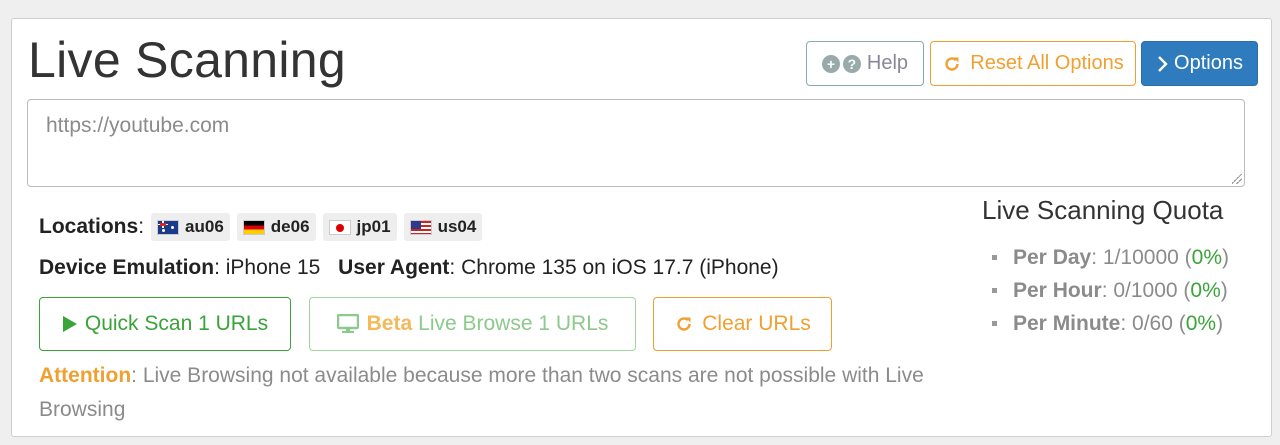 The width and height of the screenshot is (1280, 445). What do you see at coordinates (89, 226) in the screenshot?
I see `locations-label: Locations` at bounding box center [89, 226].